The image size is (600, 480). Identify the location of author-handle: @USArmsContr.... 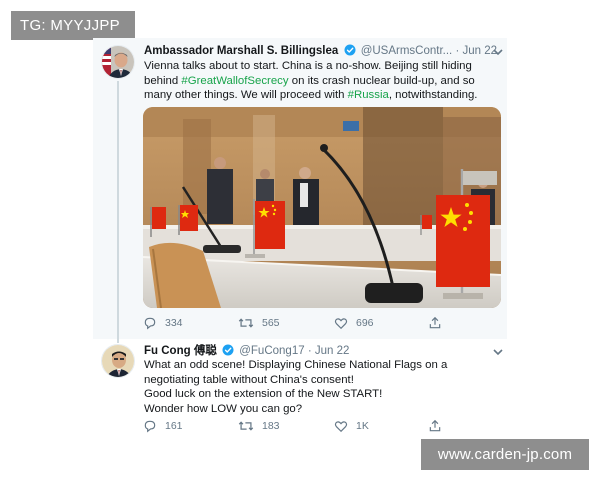
(407, 51).